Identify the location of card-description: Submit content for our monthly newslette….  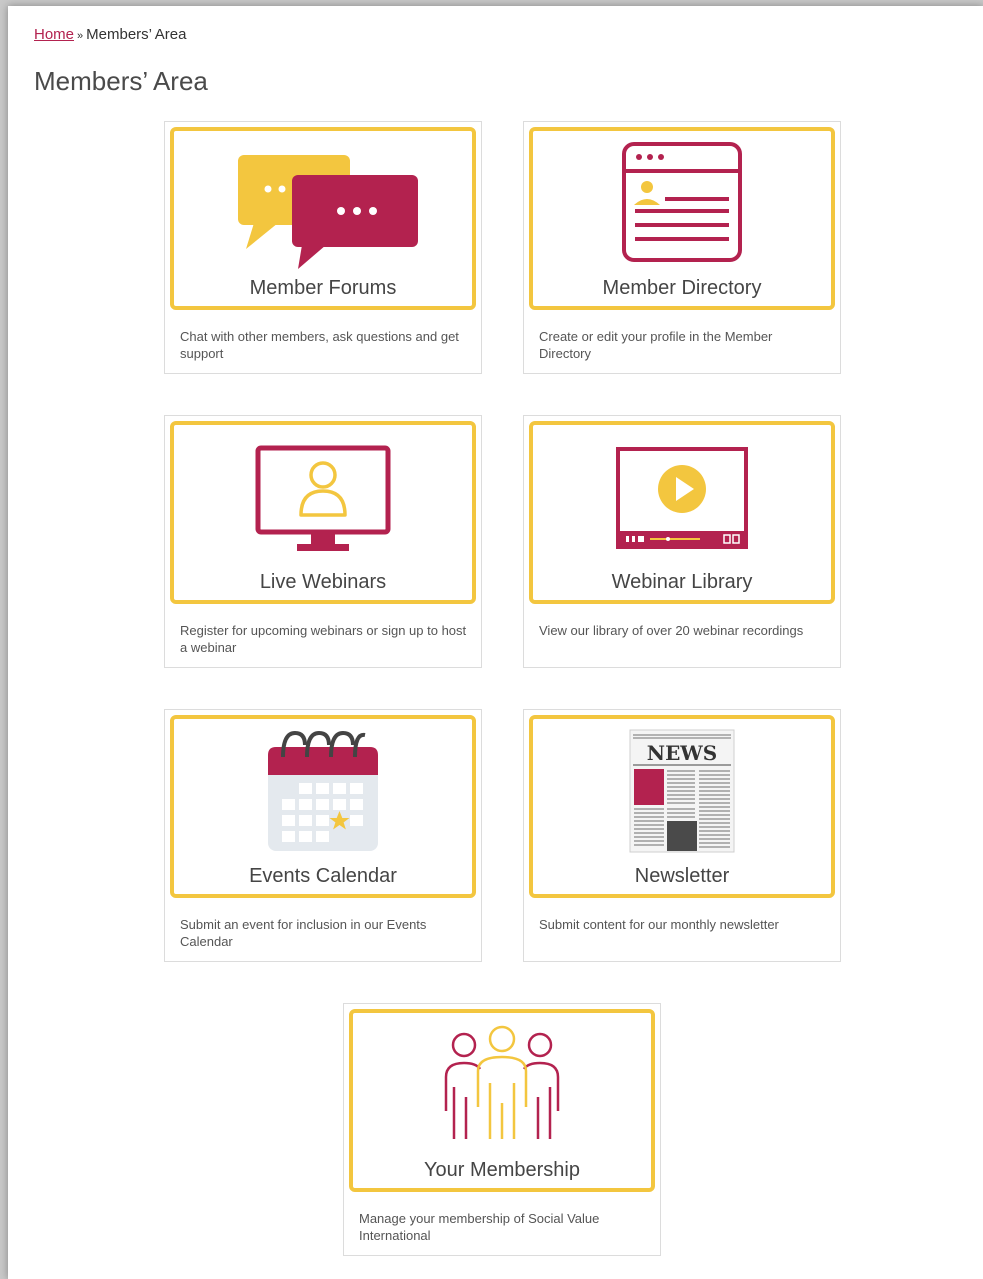
(659, 924).